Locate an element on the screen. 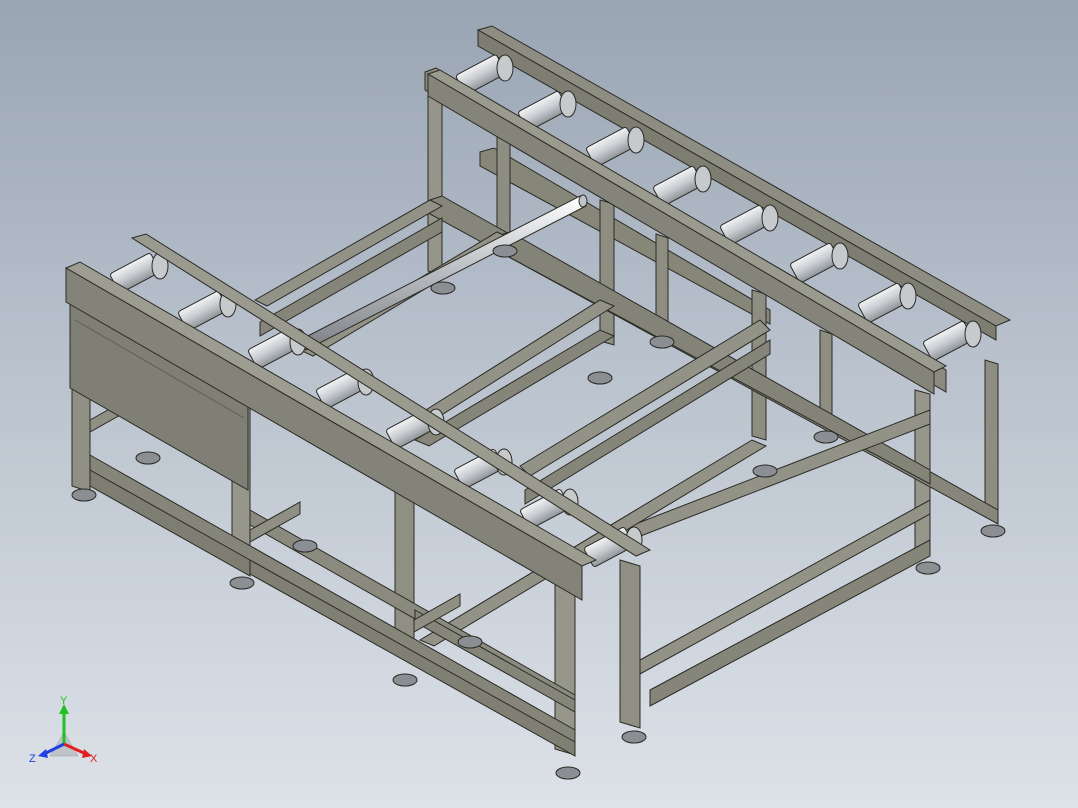 The height and width of the screenshot is (808, 1078). z-axis-label: Z is located at coordinates (32, 759).